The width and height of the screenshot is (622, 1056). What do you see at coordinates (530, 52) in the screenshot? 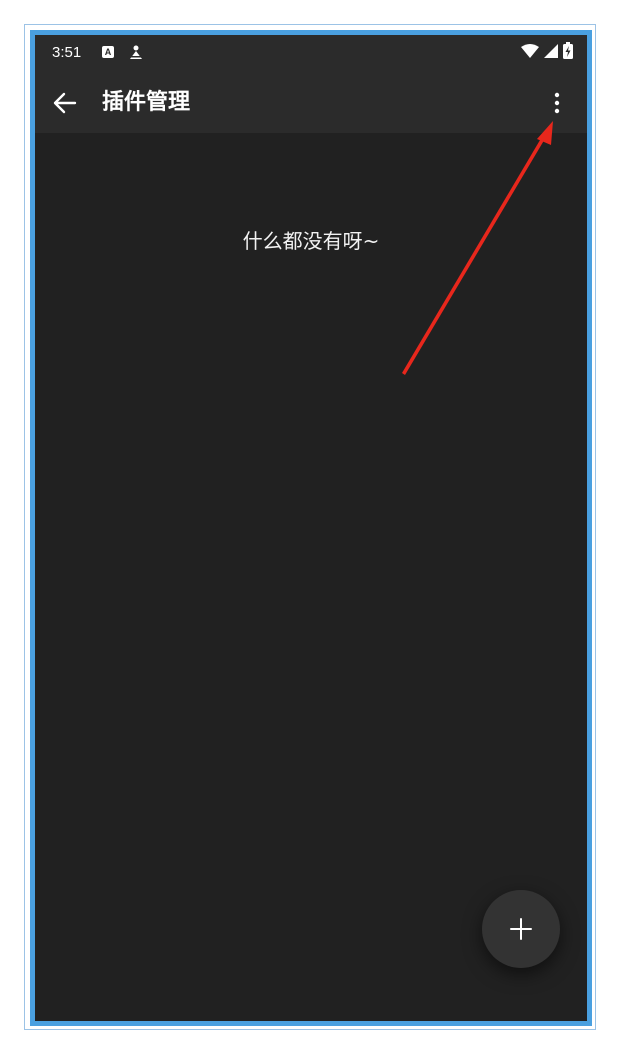
I see `wifi-icon` at bounding box center [530, 52].